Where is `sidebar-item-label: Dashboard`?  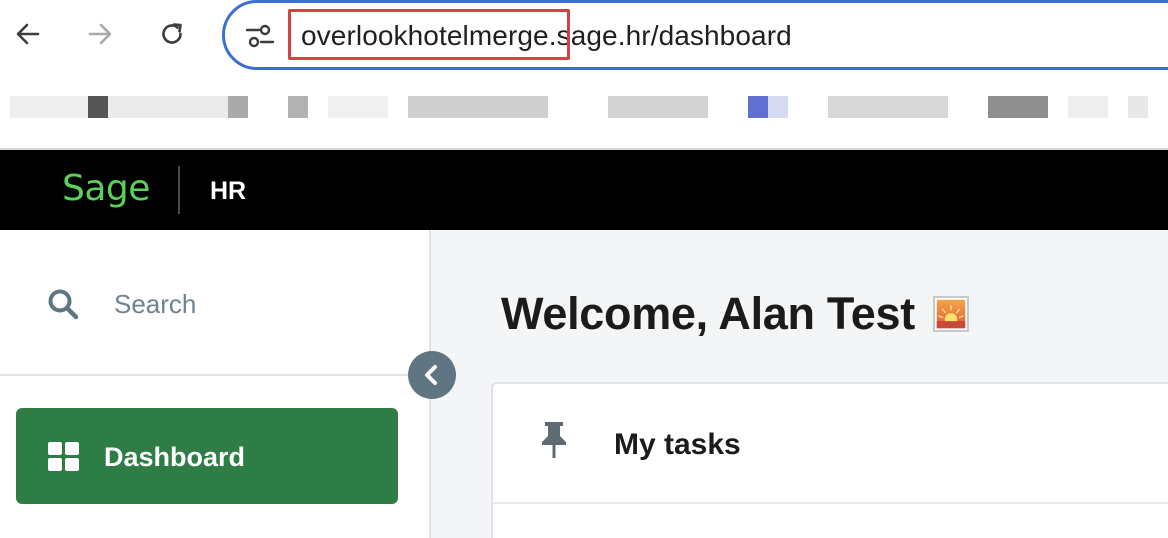 sidebar-item-label: Dashboard is located at coordinates (175, 457).